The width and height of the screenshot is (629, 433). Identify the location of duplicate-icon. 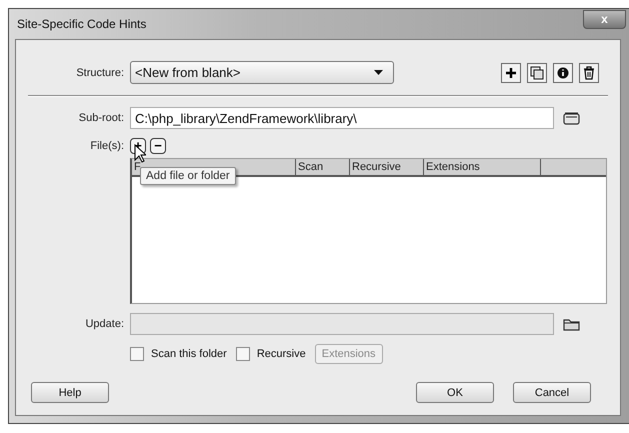
(537, 72).